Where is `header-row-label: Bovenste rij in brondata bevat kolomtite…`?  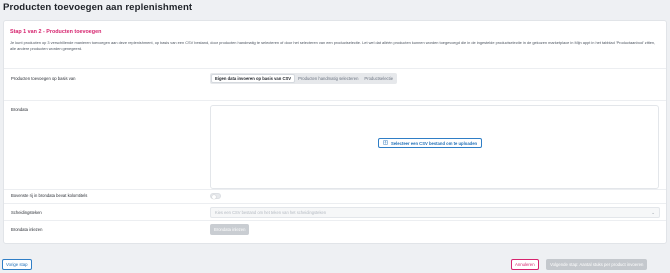
header-row-label: Bovenste rij in brondata bevat kolomtite… is located at coordinates (49, 195).